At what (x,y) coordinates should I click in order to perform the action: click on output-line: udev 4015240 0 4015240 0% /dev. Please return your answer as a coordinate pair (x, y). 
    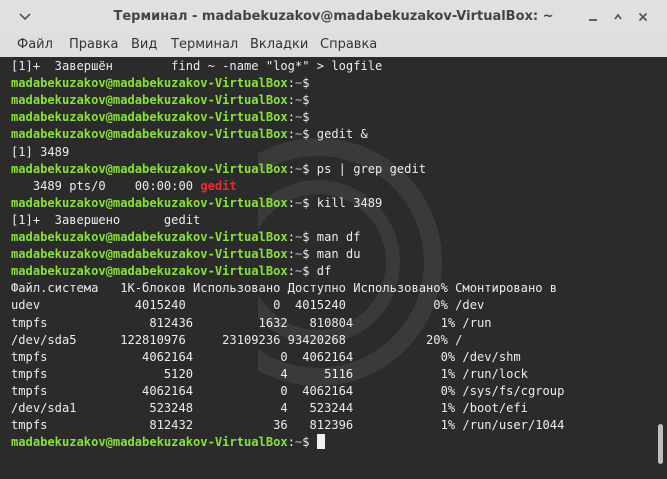
    Looking at the image, I should click on (247, 305).